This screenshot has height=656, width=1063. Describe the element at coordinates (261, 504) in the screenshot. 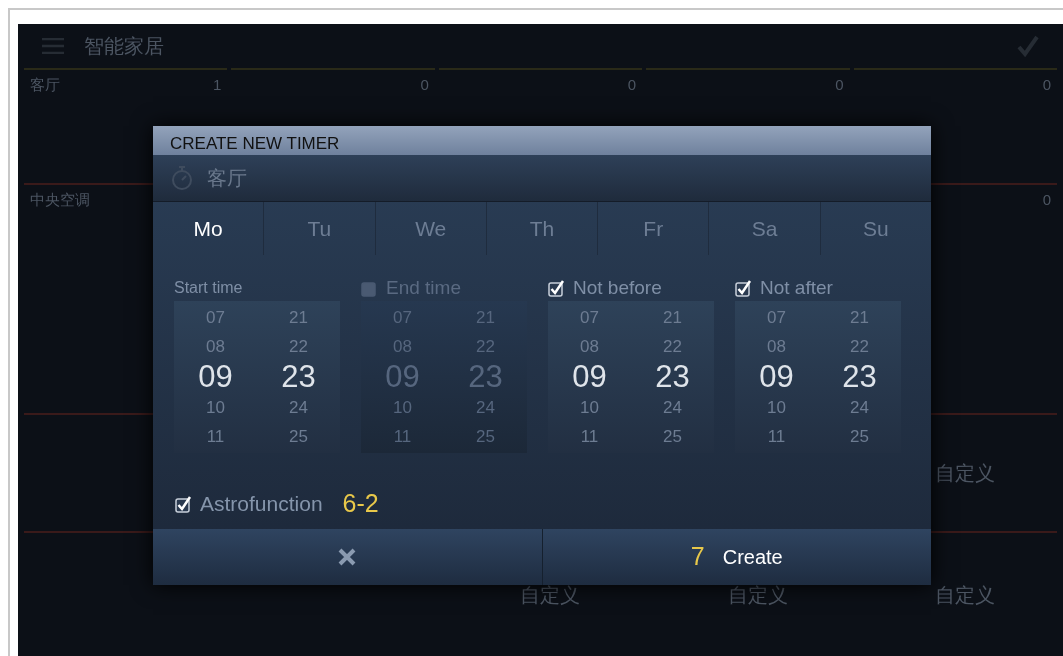

I see `checkbox-label: Astrofunction` at that location.